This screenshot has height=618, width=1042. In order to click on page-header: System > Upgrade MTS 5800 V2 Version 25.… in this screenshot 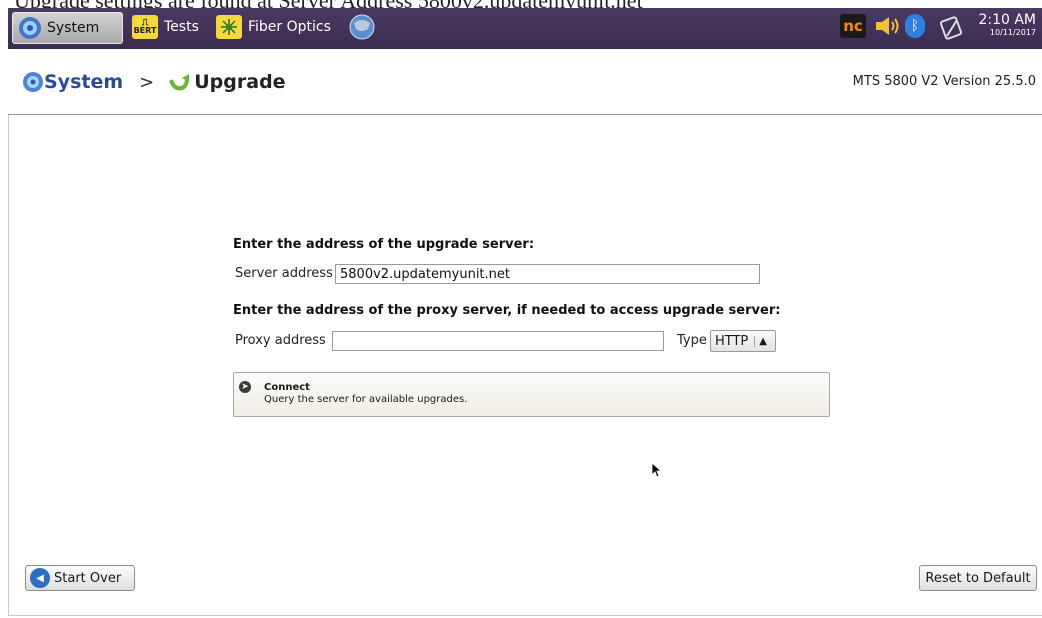, I will do `click(525, 82)`.